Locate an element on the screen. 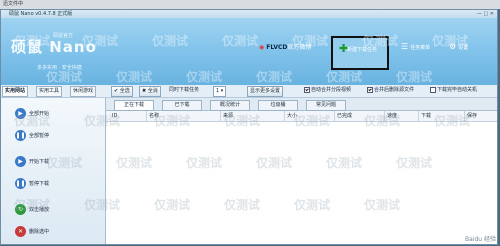 The width and height of the screenshot is (500, 246). footer-watermark: Baidu 经验 is located at coordinates (480, 239).